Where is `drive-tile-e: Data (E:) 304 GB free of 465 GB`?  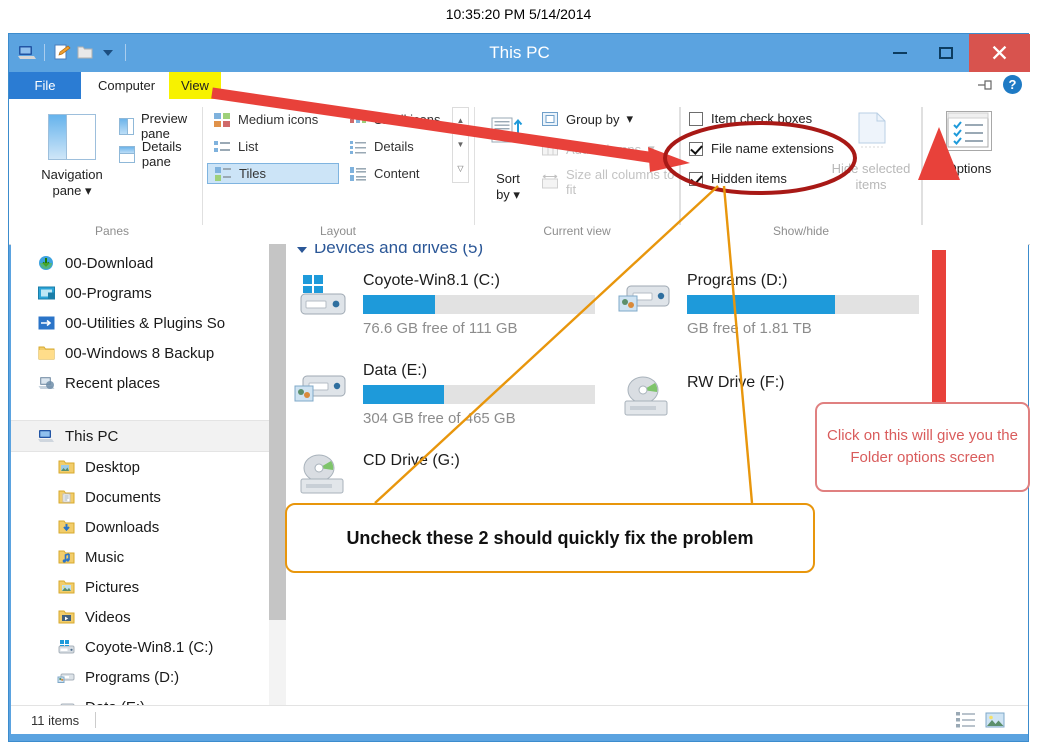
drive-tile-e: Data (E:) 304 GB free of 465 GB is located at coordinates (444, 394).